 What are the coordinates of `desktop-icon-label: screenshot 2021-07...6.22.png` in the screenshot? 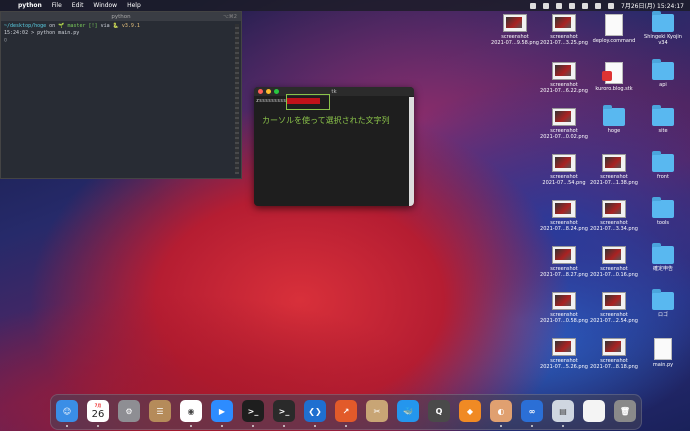 It's located at (564, 88).